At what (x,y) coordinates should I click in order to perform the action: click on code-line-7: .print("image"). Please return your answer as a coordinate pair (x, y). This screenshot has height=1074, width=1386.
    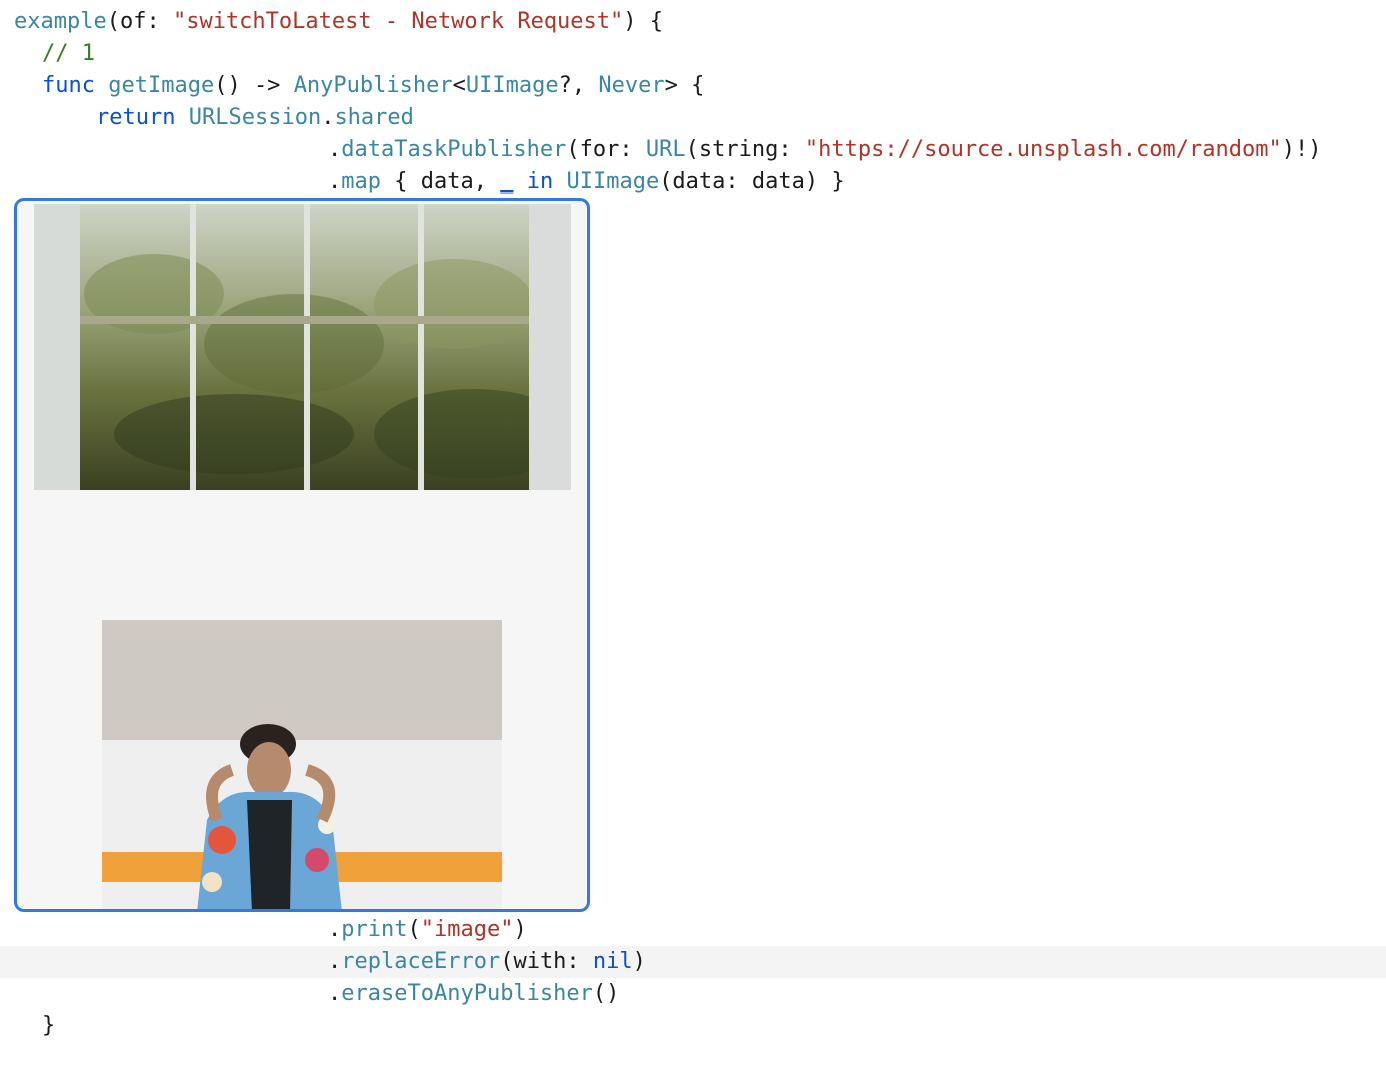
    Looking at the image, I should click on (427, 929).